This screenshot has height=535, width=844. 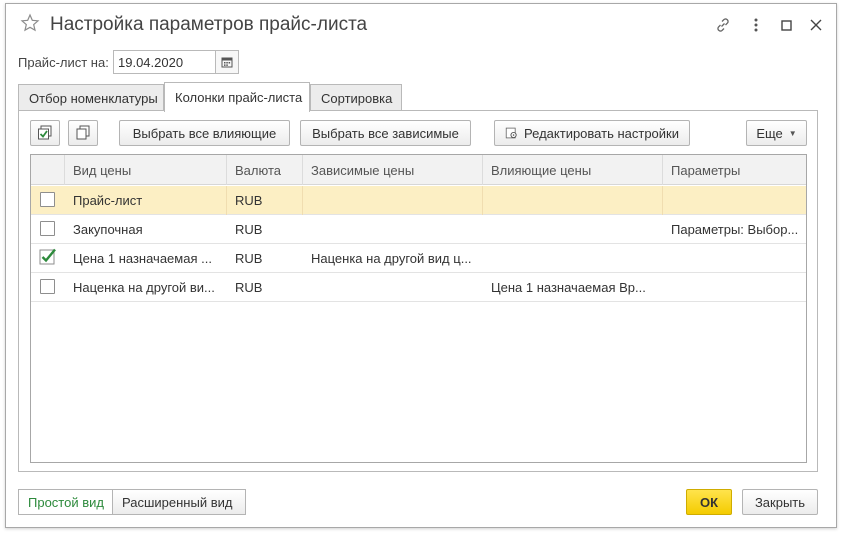 I want to click on header-currency: Валюта, so click(x=265, y=170).